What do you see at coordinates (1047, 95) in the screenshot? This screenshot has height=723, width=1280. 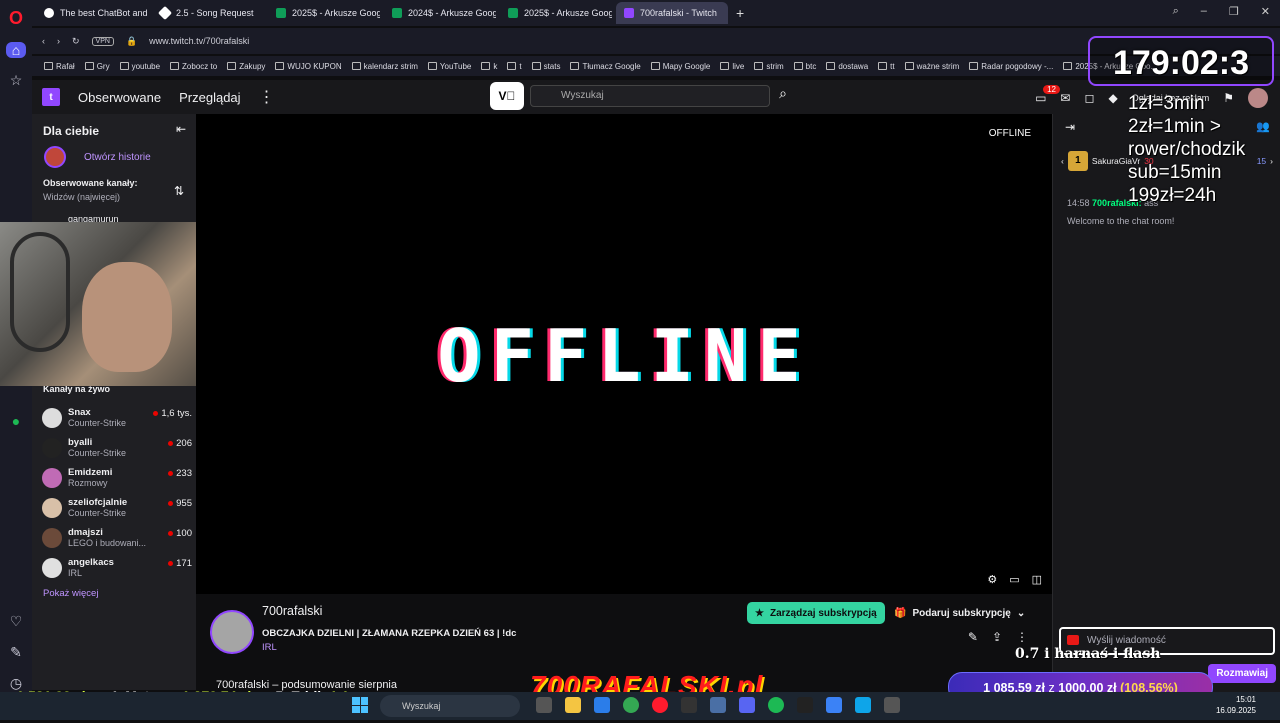 I see `notifications-icon: ▭ 12` at bounding box center [1047, 95].